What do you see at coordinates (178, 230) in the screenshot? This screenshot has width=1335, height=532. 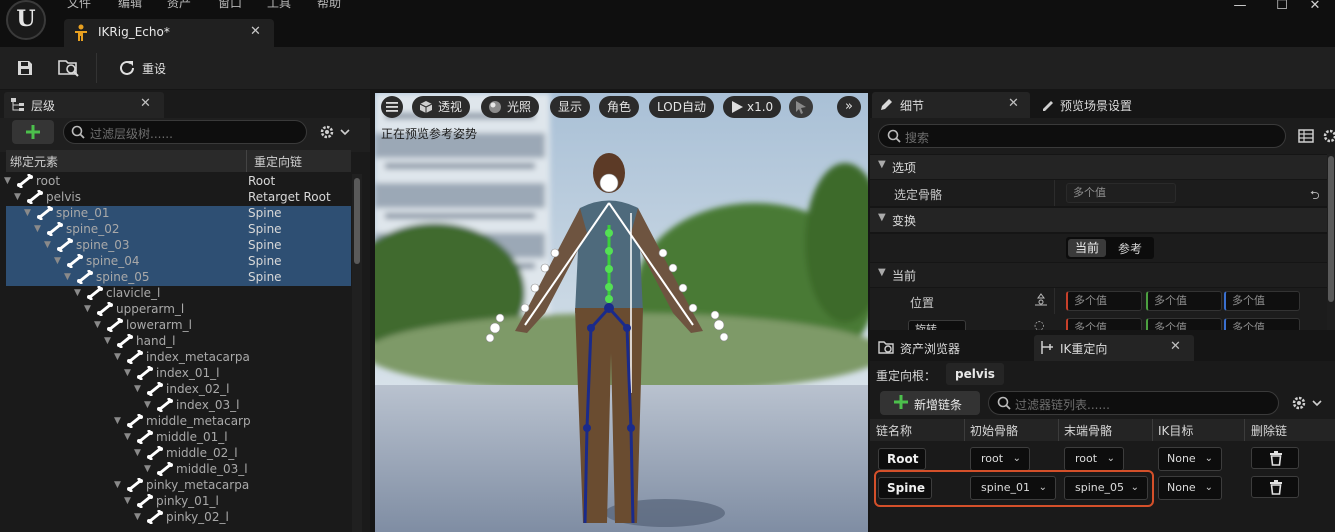 I see `tree-row: ▼ spine_02 Spine` at bounding box center [178, 230].